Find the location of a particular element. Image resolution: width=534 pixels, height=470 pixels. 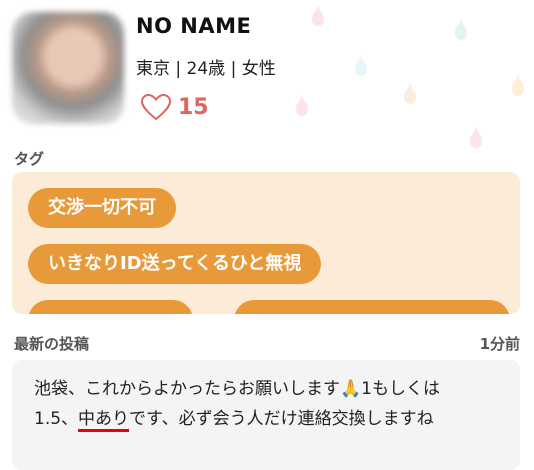

post-text-underlined: 中あり is located at coordinates (104, 419).